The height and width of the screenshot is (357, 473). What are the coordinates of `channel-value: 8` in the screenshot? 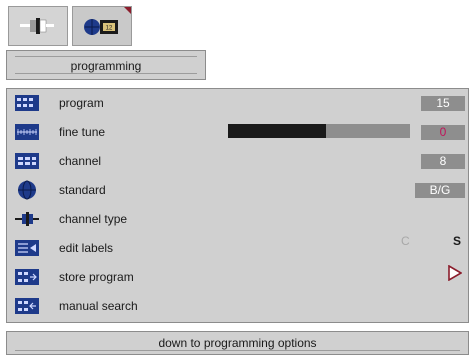 It's located at (443, 161).